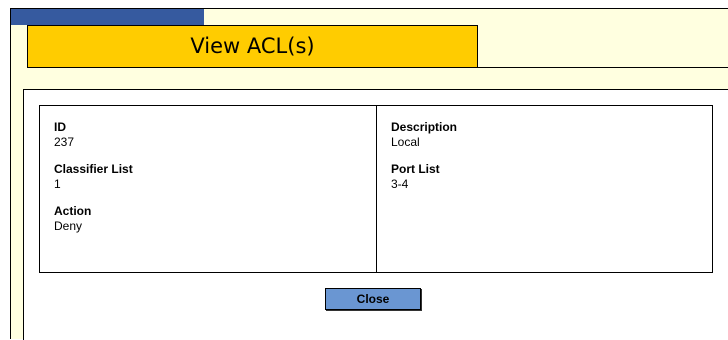 This screenshot has height=340, width=728. What do you see at coordinates (93, 169) in the screenshot?
I see `classifier-list-label: Classifier List` at bounding box center [93, 169].